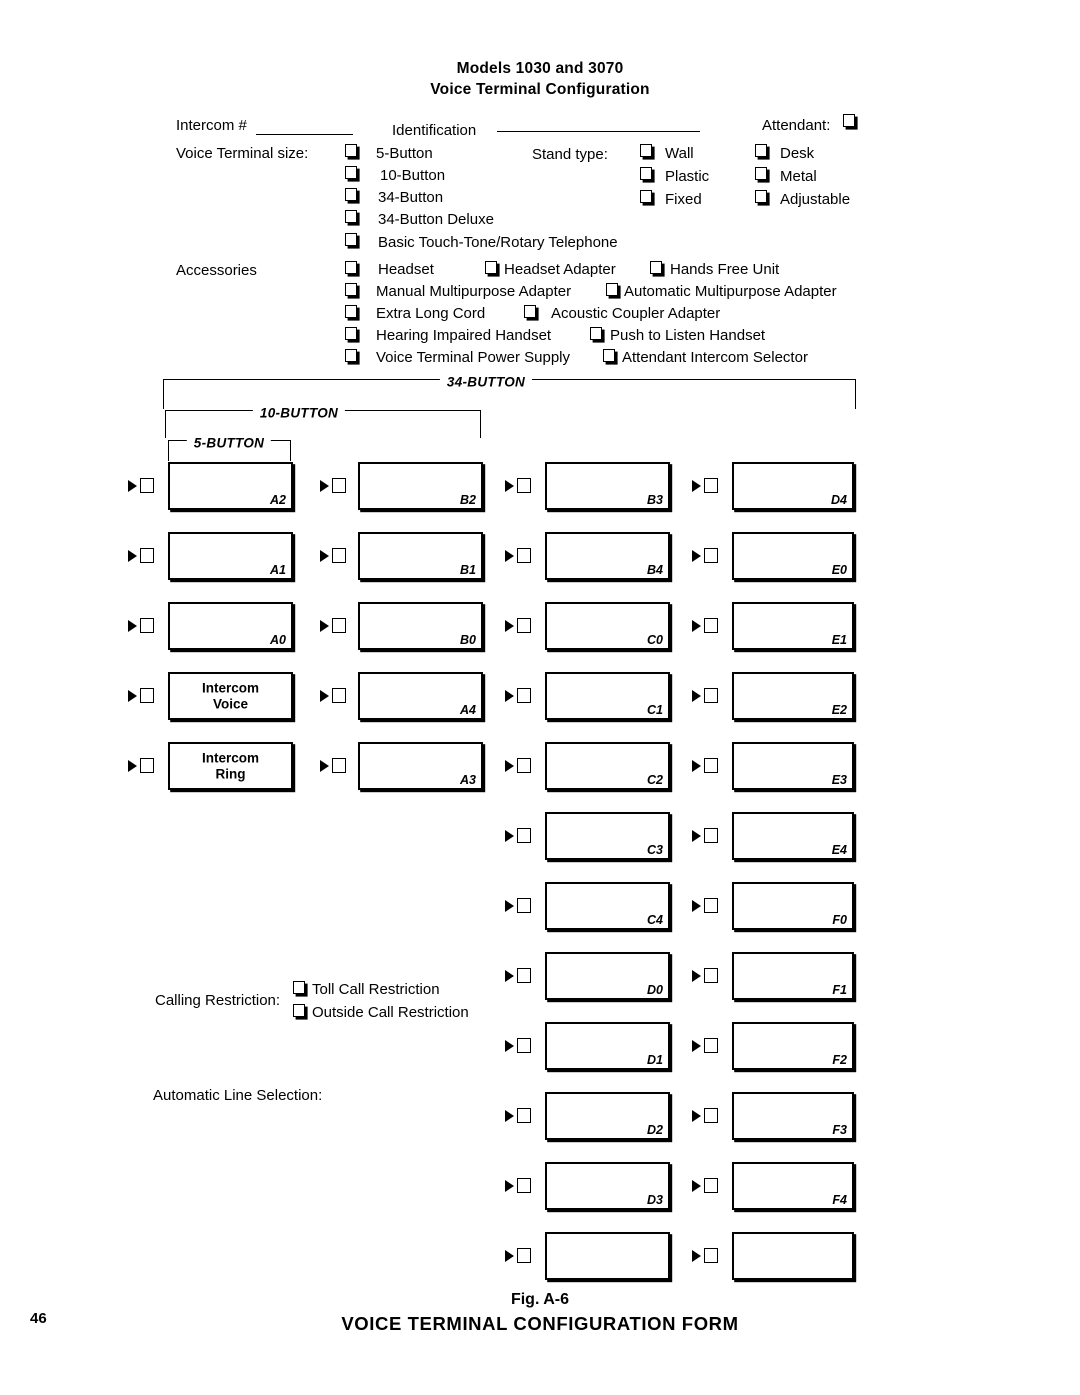 The image size is (1080, 1395). I want to click on stand-checkbox-desk, so click(761, 150).